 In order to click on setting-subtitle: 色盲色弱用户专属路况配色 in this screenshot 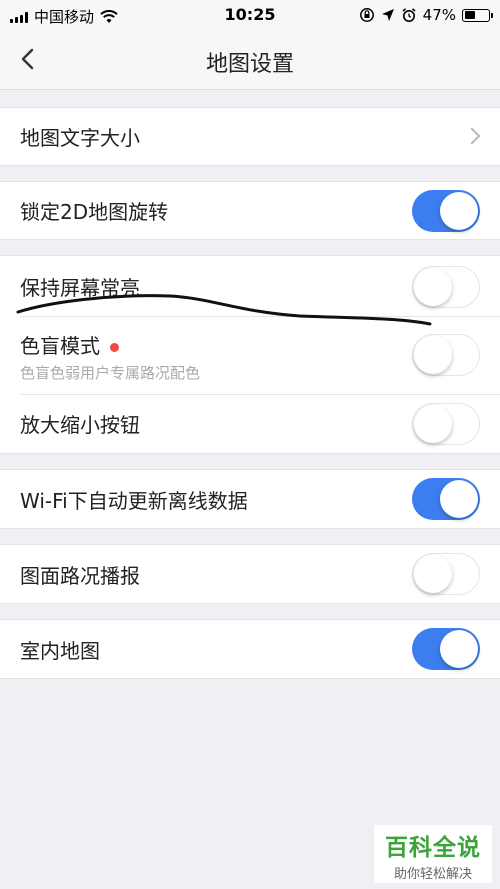, I will do `click(110, 373)`.